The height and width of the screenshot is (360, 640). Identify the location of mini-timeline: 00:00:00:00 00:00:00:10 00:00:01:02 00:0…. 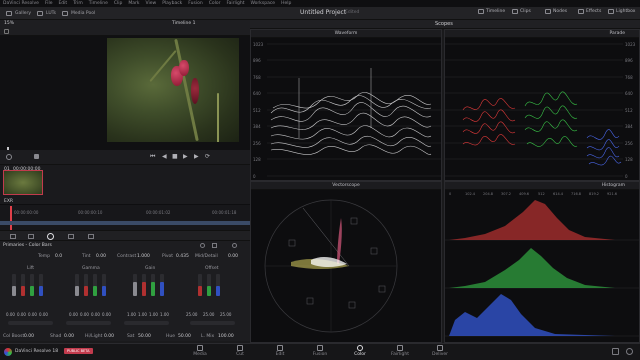
(125, 217).